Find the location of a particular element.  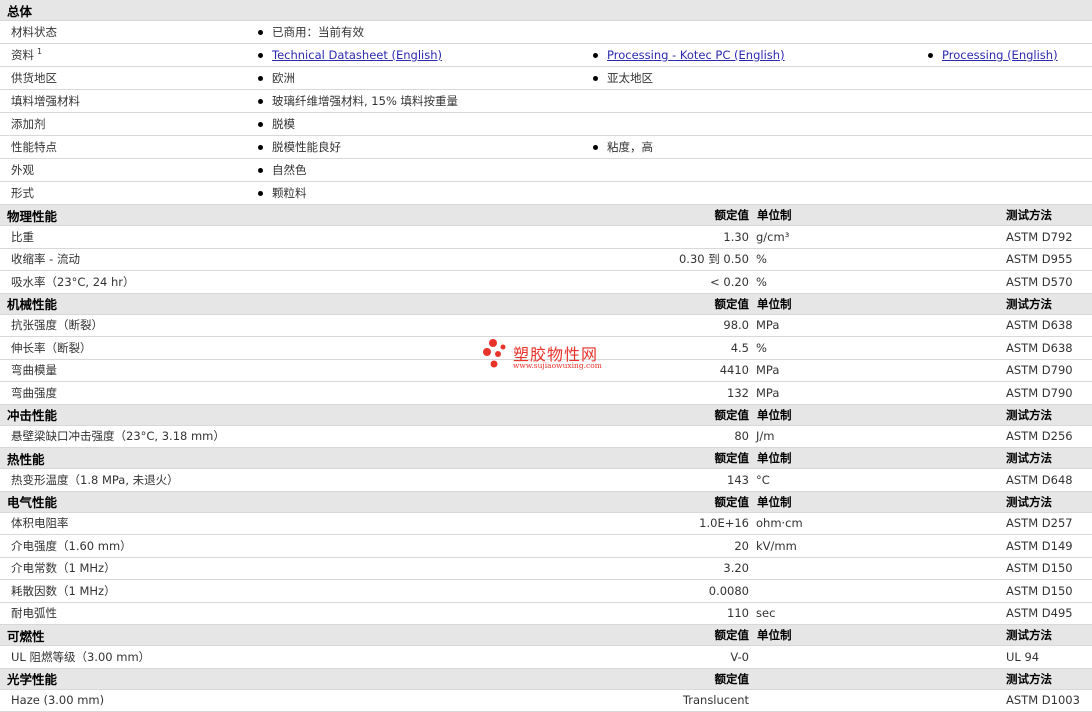

logo-dots-icon is located at coordinates (494, 353).